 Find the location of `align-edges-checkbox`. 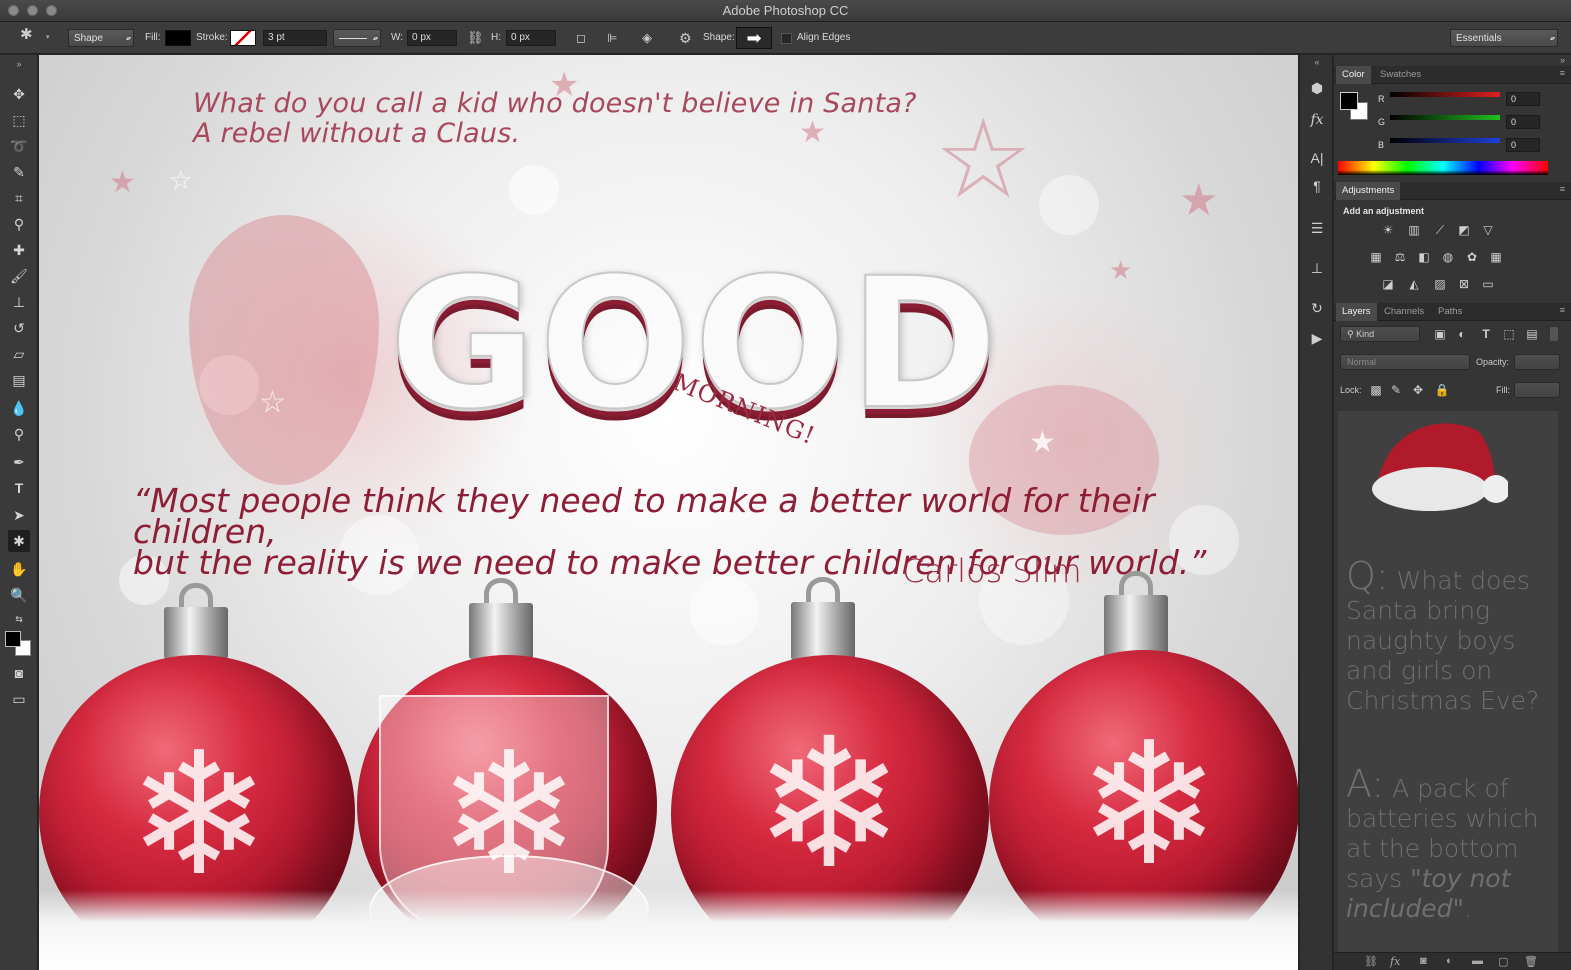

align-edges-checkbox is located at coordinates (786, 38).